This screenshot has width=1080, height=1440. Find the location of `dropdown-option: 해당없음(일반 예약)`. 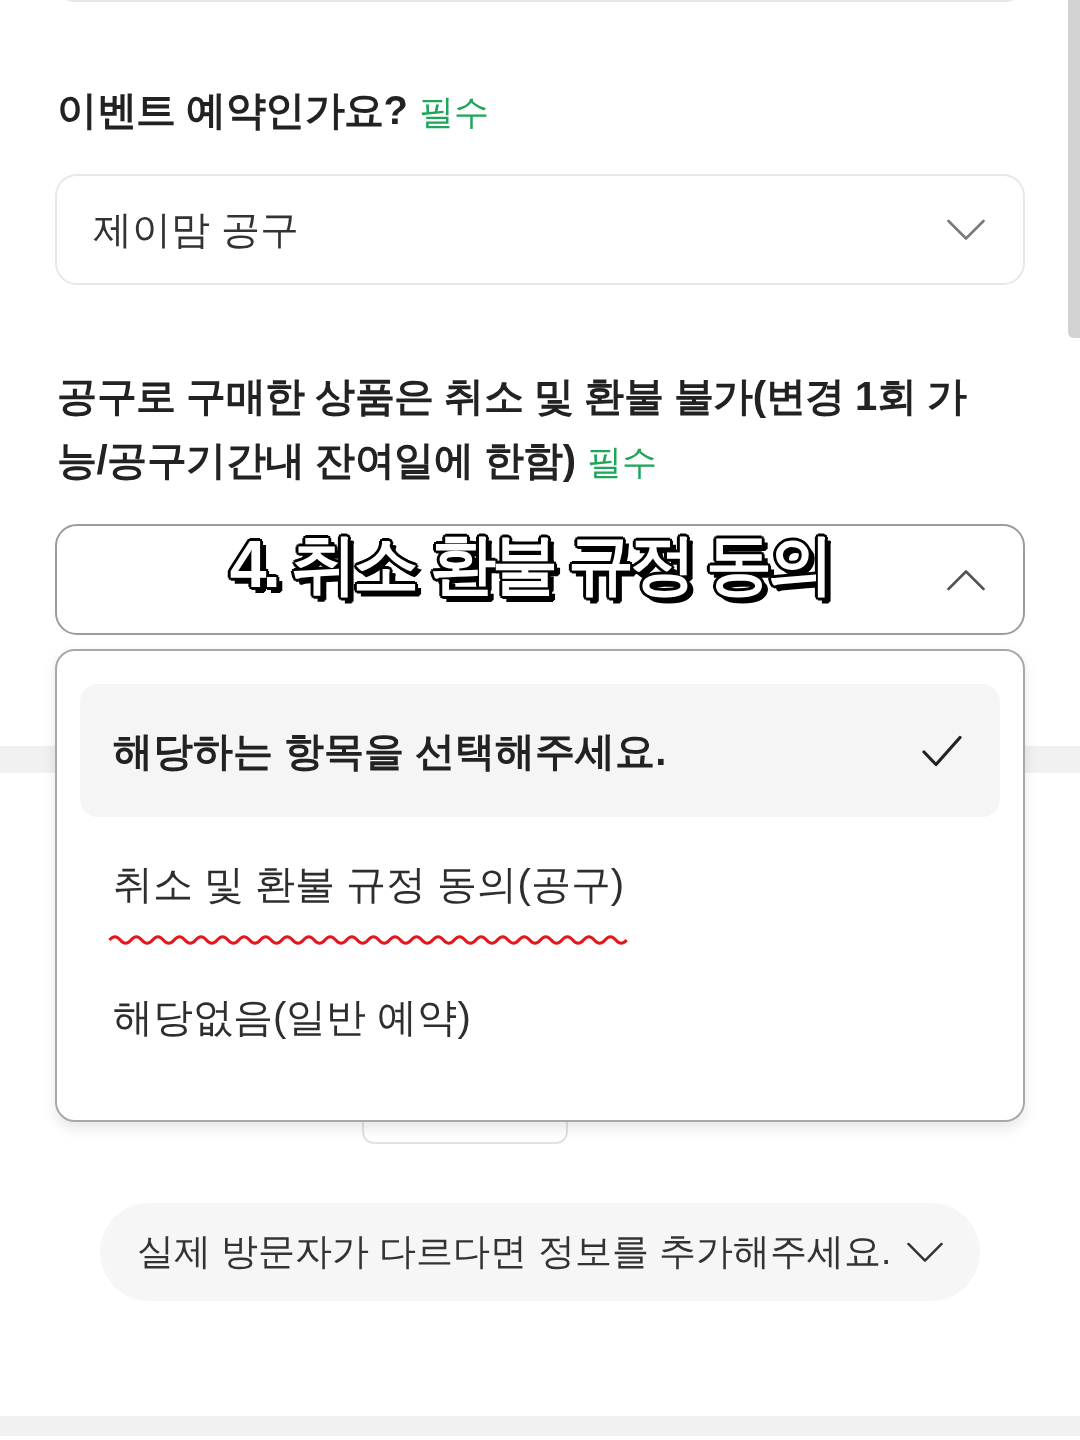

dropdown-option: 해당없음(일반 예약) is located at coordinates (540, 1016).